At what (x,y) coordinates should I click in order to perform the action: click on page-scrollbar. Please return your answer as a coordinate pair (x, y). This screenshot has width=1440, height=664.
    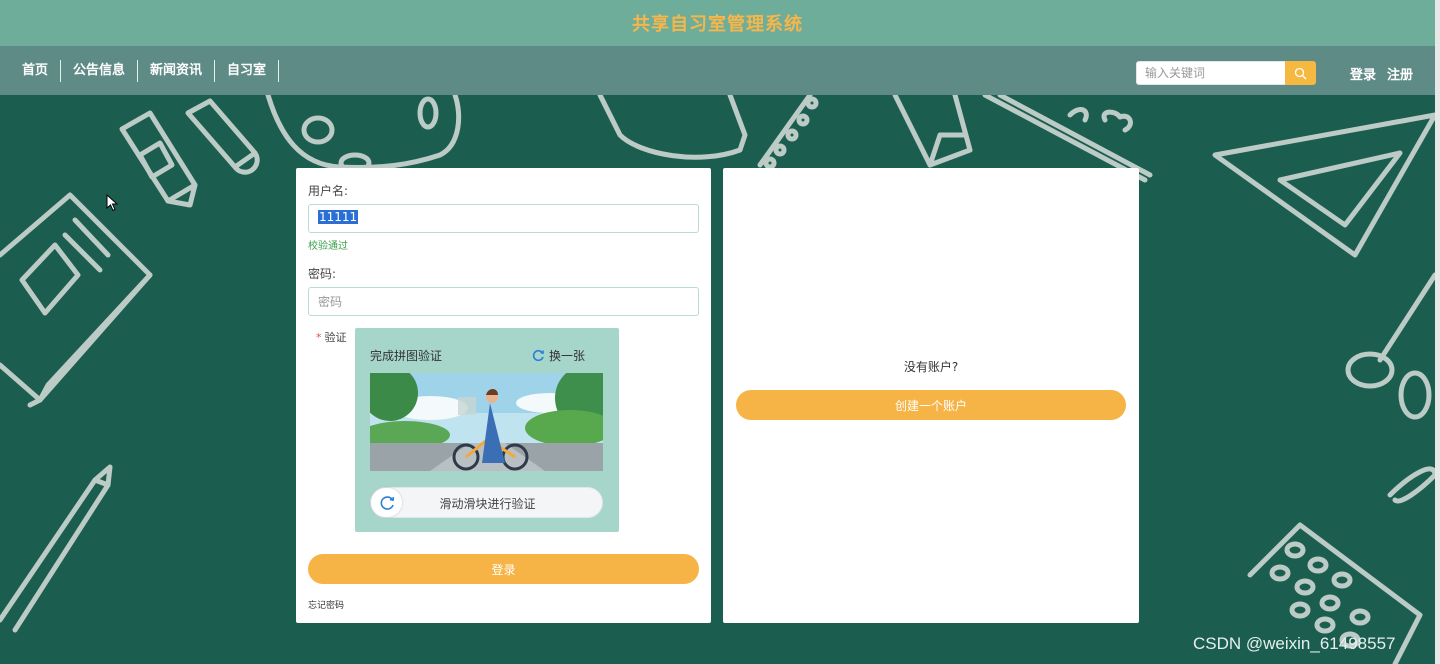
    Looking at the image, I should click on (1437, 332).